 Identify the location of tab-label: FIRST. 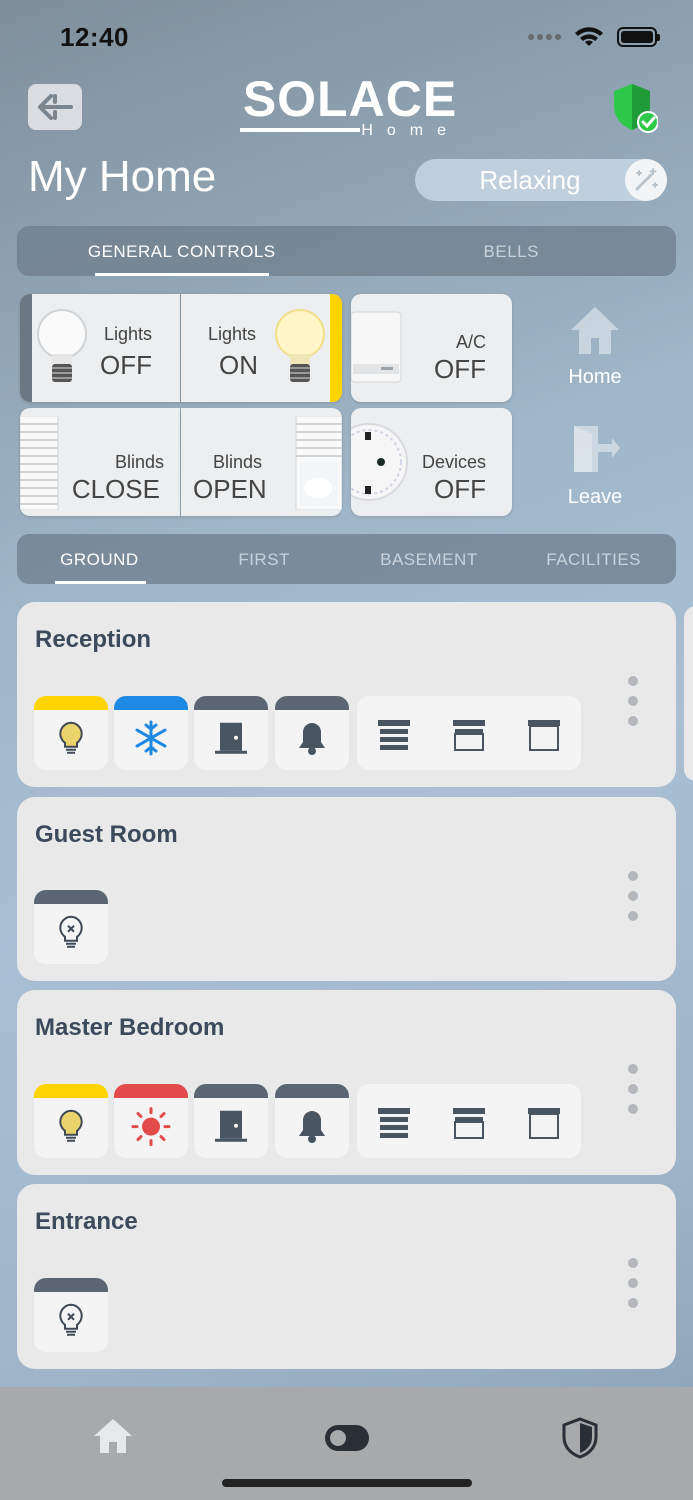
(264, 559).